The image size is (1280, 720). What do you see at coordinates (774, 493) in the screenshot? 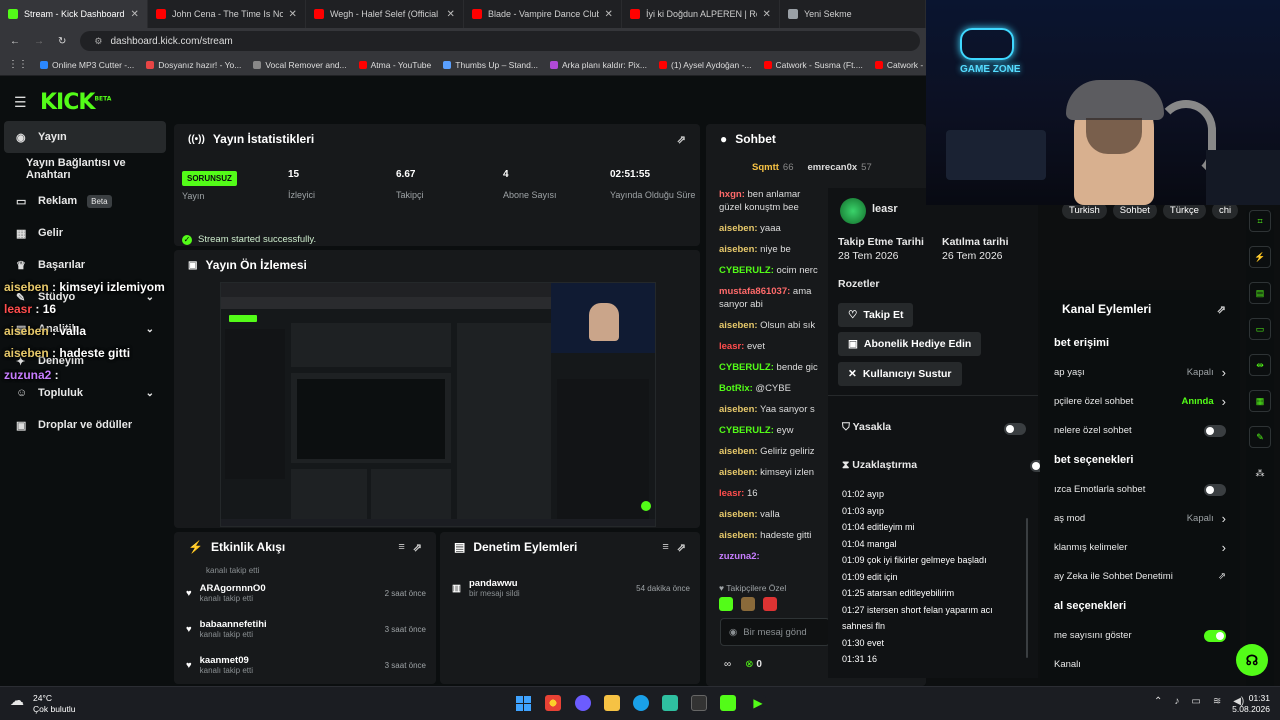
I see `chat-message: leasr: 16` at bounding box center [774, 493].